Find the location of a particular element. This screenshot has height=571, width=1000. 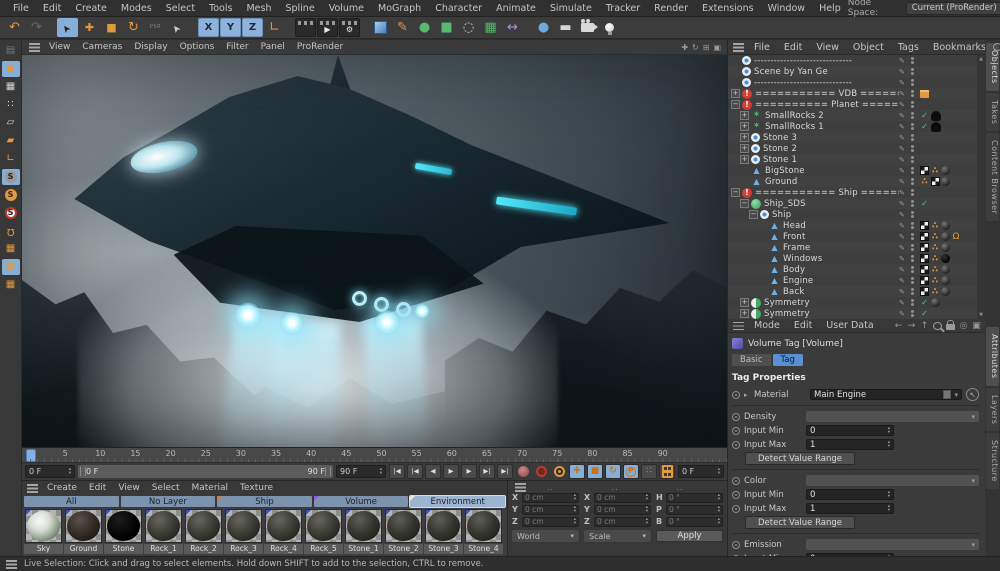

layer-tab-all: All is located at coordinates (71, 502).